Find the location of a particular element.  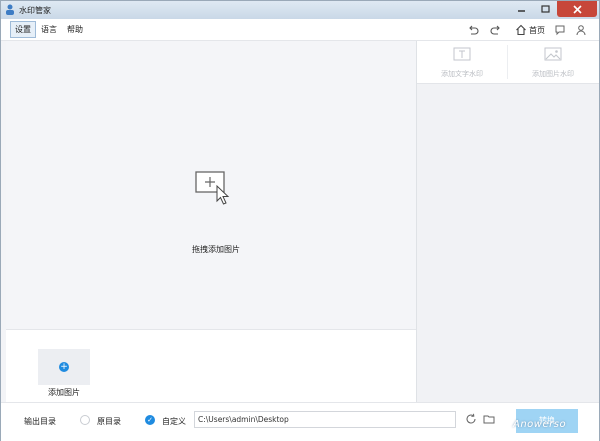

undo-button is located at coordinates (473, 30).